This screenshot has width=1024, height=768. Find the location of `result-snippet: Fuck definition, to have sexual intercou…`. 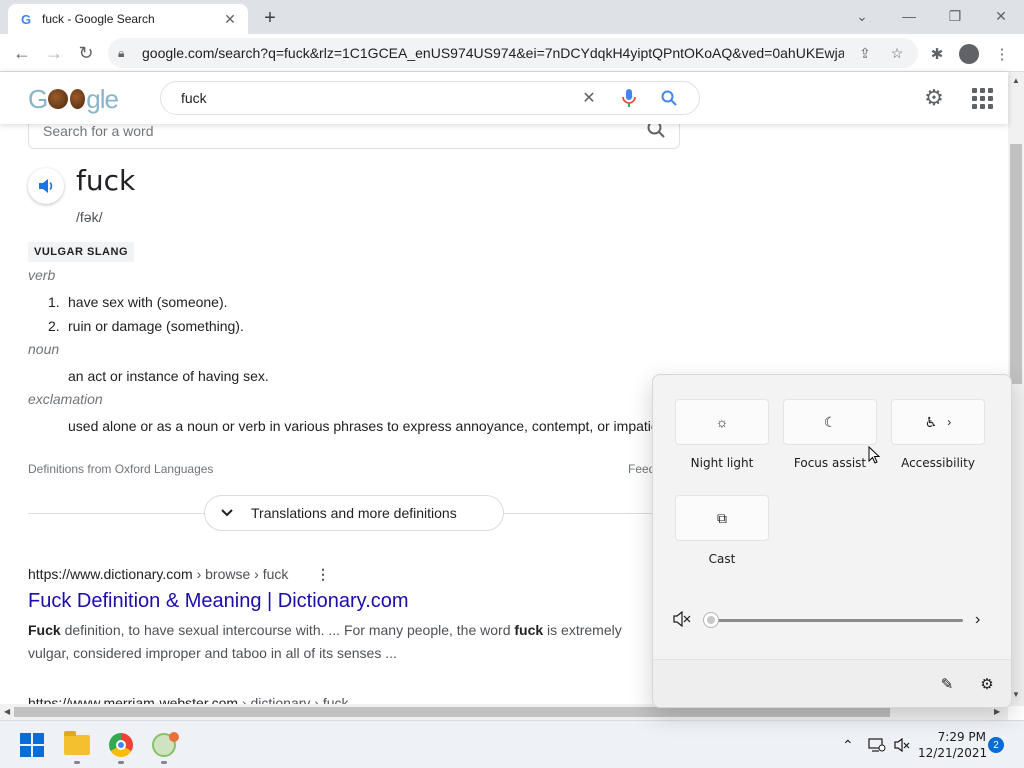

result-snippet: Fuck definition, to have sexual intercou… is located at coordinates (328, 642).